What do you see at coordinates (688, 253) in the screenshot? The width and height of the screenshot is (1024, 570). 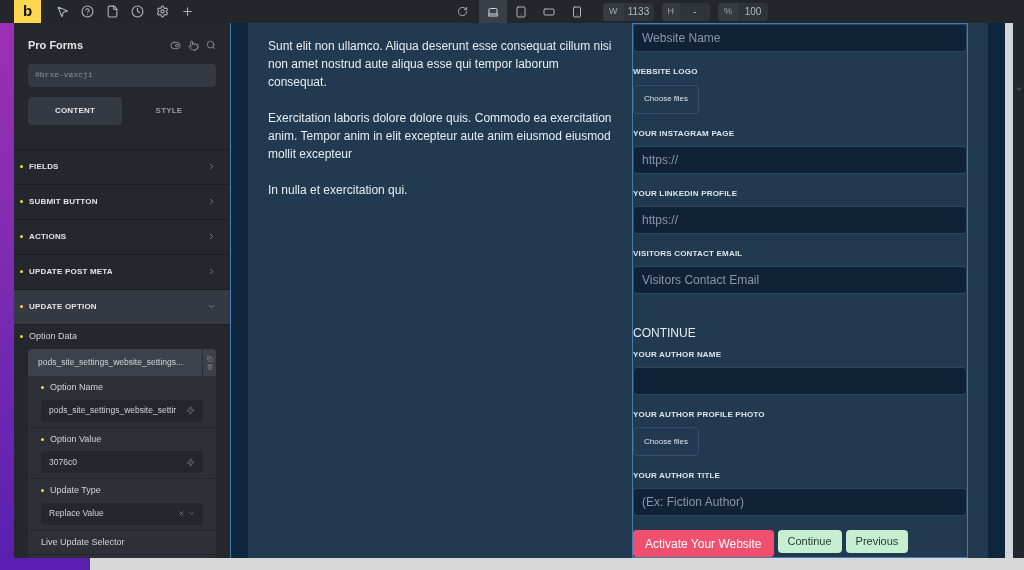 I see `field-label: VISITORS CONTACT EMAIL` at bounding box center [688, 253].